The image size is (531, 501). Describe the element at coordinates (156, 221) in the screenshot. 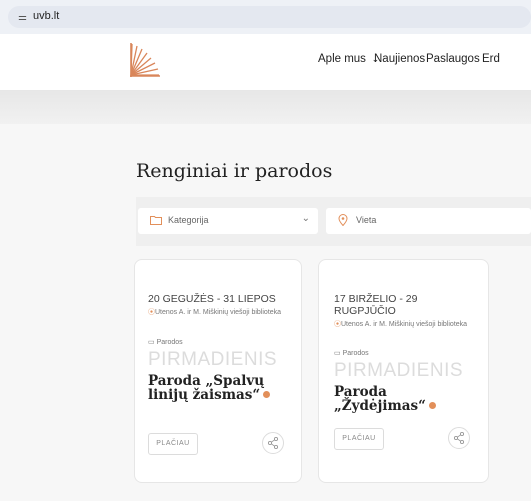

I see `folder-icon` at that location.